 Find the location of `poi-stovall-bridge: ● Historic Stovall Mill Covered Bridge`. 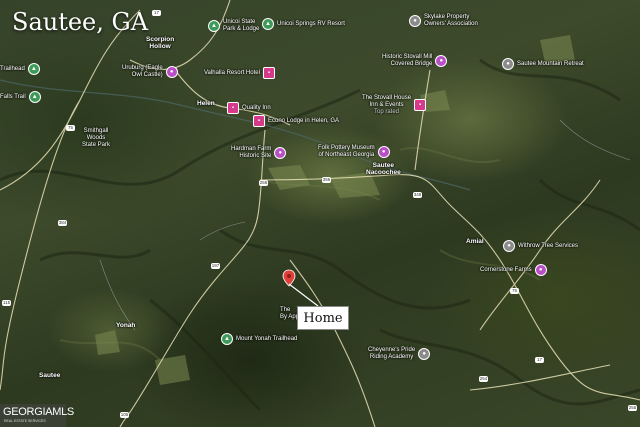

poi-stovall-bridge: ● Historic Stovall Mill Covered Bridge is located at coordinates (415, 61).